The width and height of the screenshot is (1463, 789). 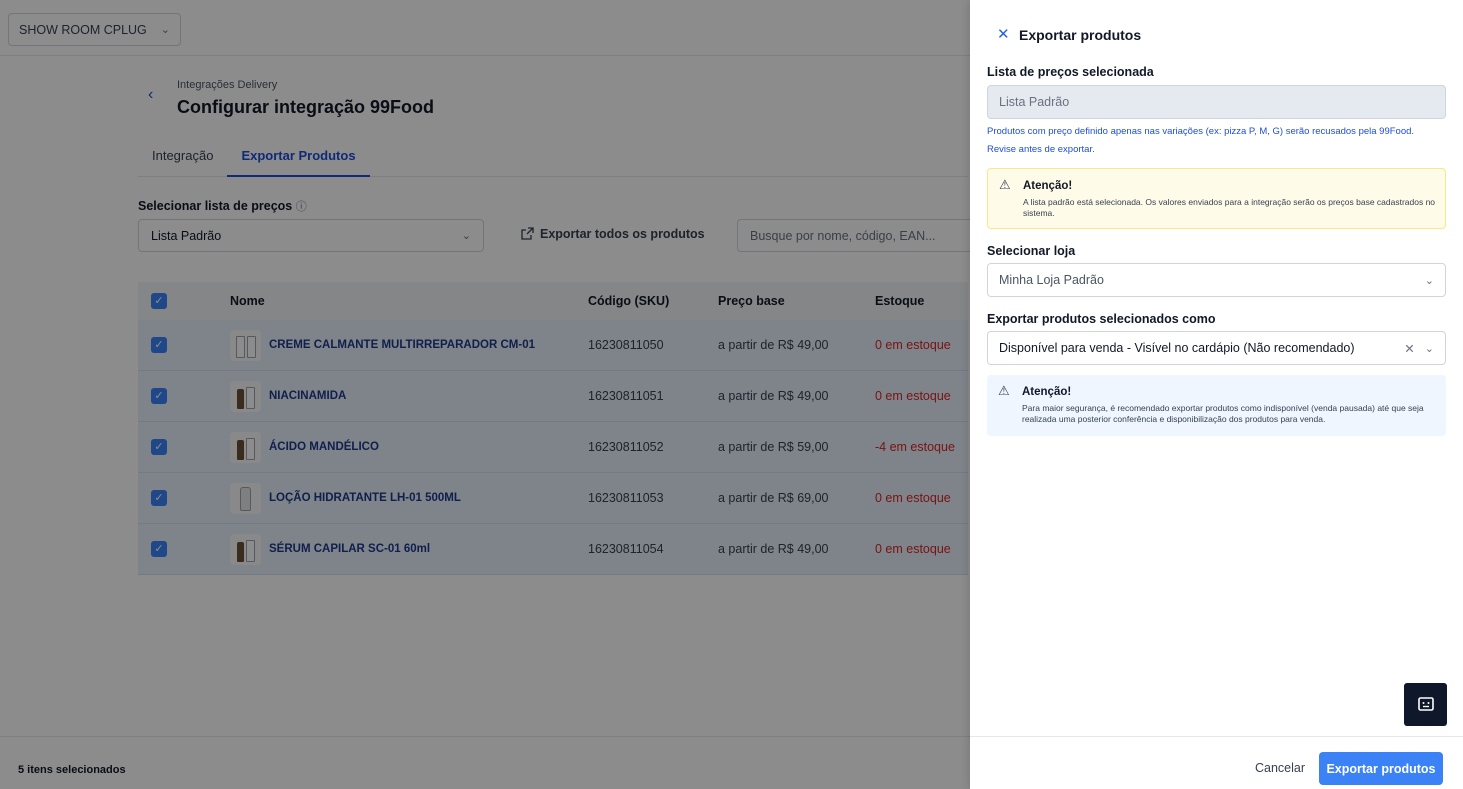 What do you see at coordinates (1409, 348) in the screenshot?
I see `clear-icon: ✕` at bounding box center [1409, 348].